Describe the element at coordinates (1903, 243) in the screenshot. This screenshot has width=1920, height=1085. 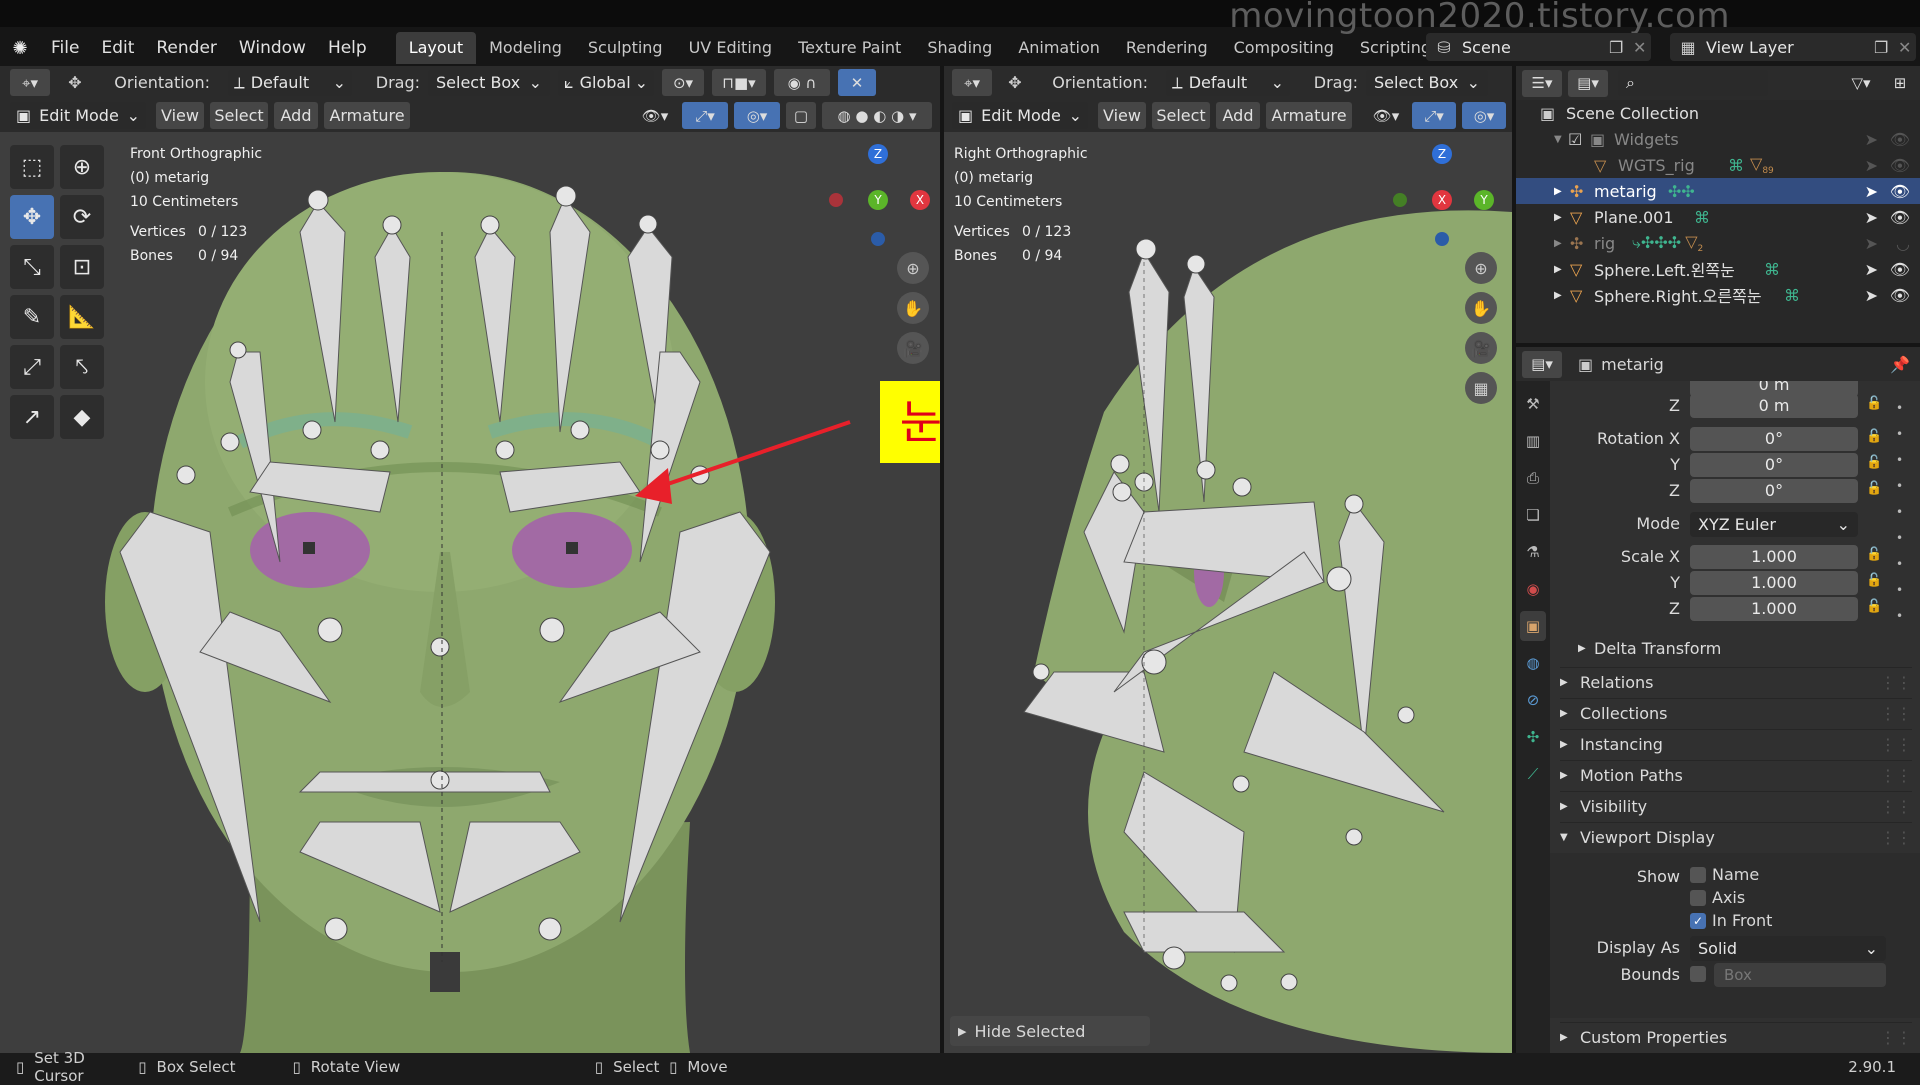
I see `eye-closed-icon: ◡` at that location.